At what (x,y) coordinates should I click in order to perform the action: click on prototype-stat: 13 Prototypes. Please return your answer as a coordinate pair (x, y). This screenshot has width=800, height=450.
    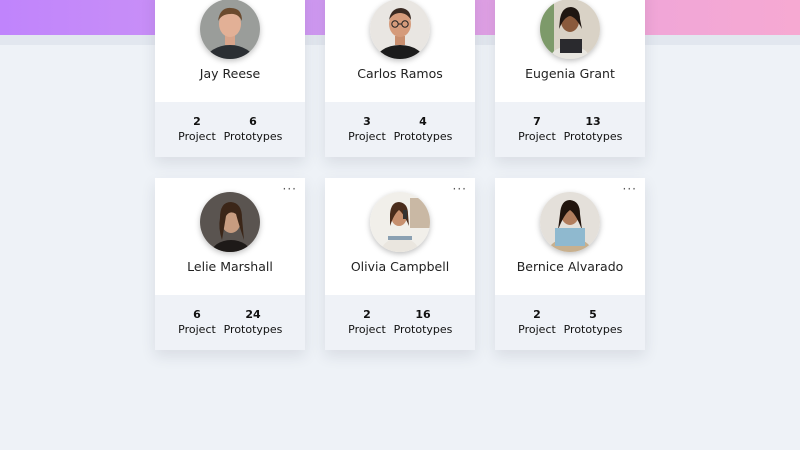
    Looking at the image, I should click on (593, 129).